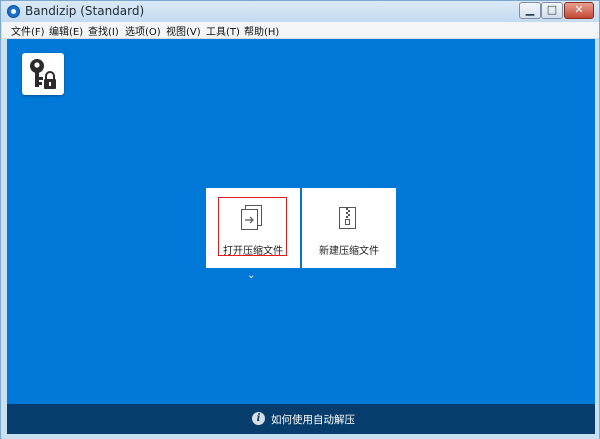 This screenshot has height=439, width=600. I want to click on auto-extract-help-link: 如何使用自动解压, so click(313, 419).